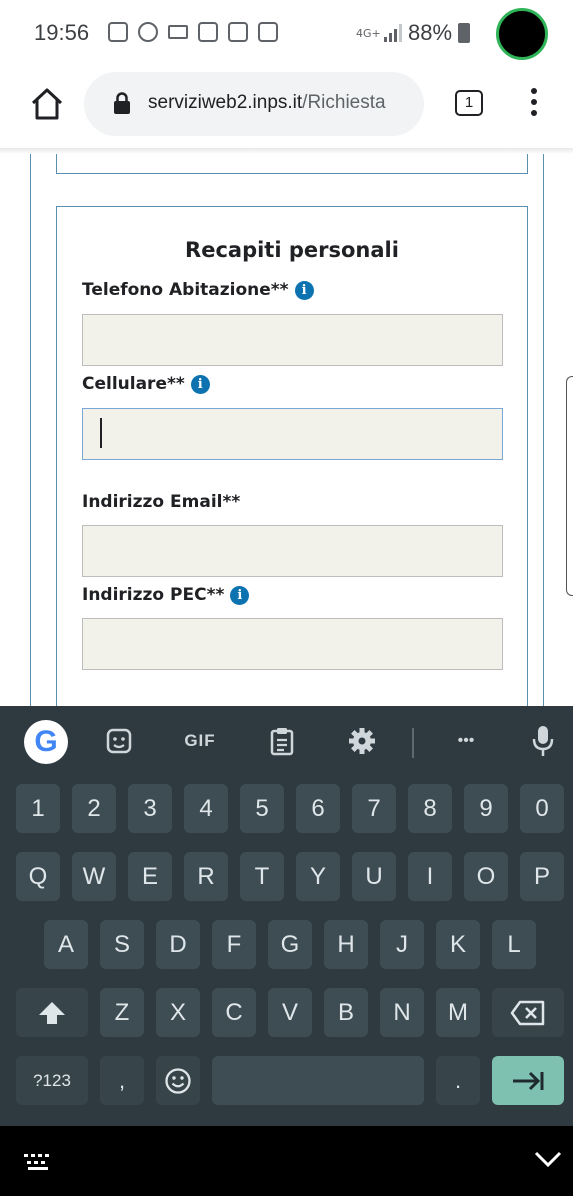 This screenshot has height=1196, width=573. I want to click on shift-key, so click(52, 1012).